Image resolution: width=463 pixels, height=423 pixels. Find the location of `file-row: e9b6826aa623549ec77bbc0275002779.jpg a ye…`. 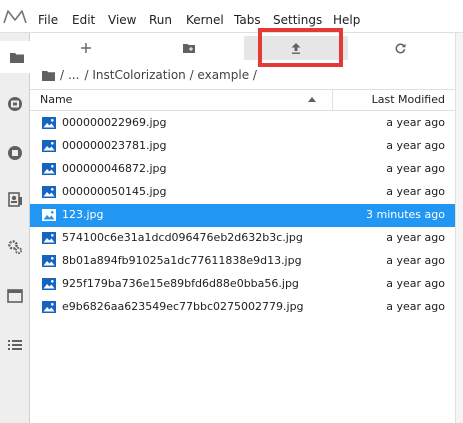

file-row: e9b6826aa623549ec77bbc0275002779.jpg a ye… is located at coordinates (242, 307).